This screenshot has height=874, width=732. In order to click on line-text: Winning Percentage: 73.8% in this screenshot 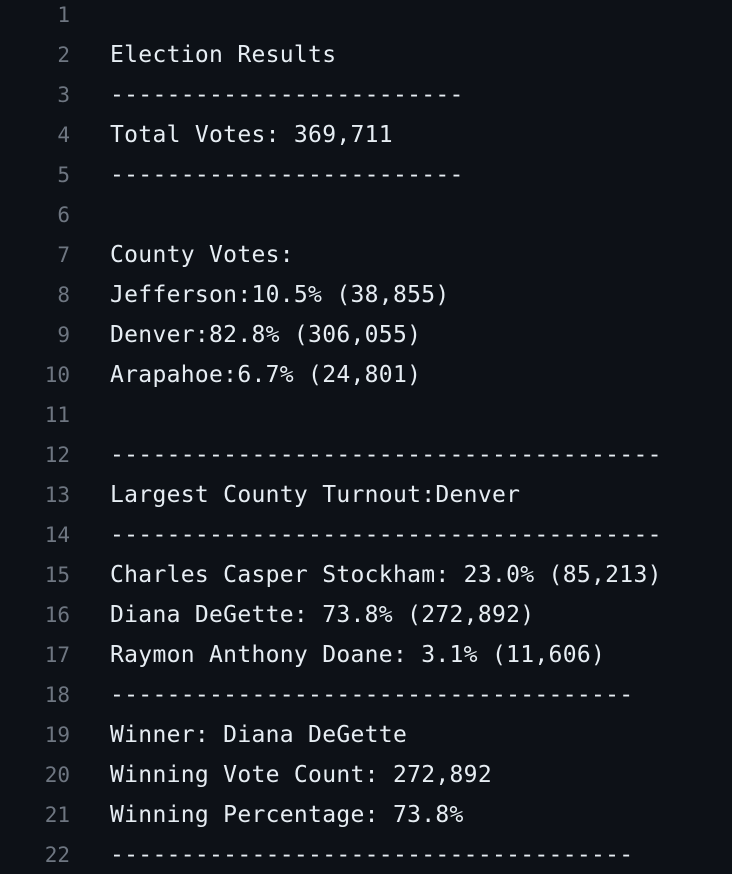, I will do `click(287, 815)`.